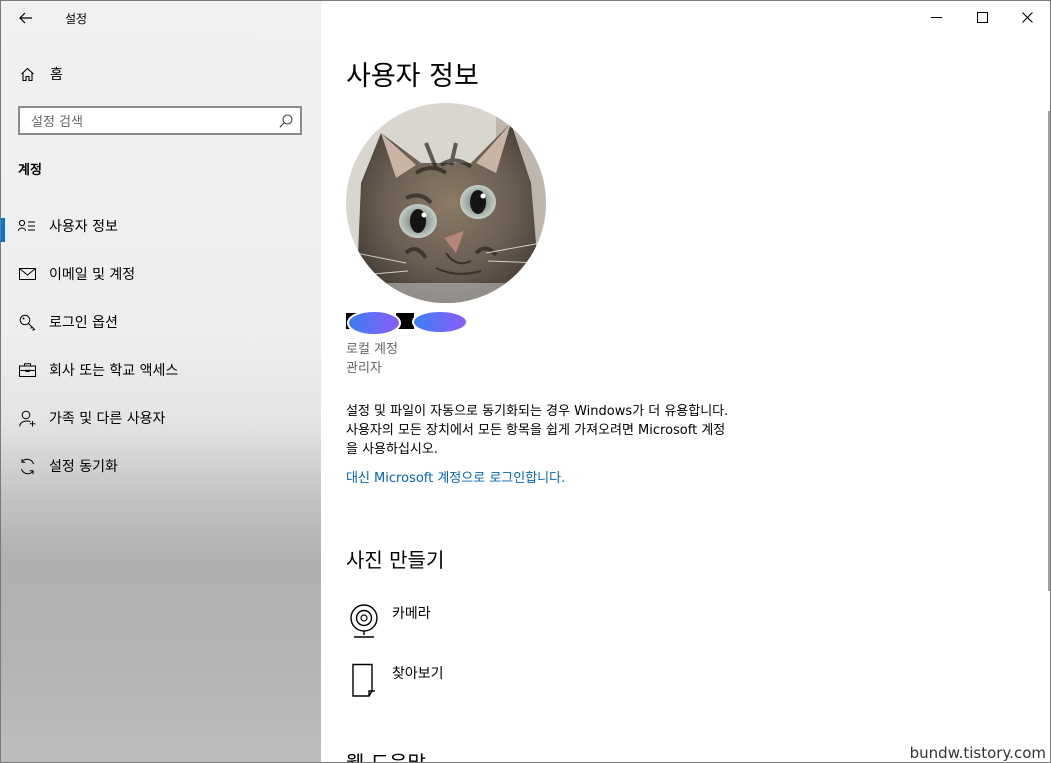 The image size is (1051, 763). I want to click on info-line: 을 사용하십시오., so click(392, 449).